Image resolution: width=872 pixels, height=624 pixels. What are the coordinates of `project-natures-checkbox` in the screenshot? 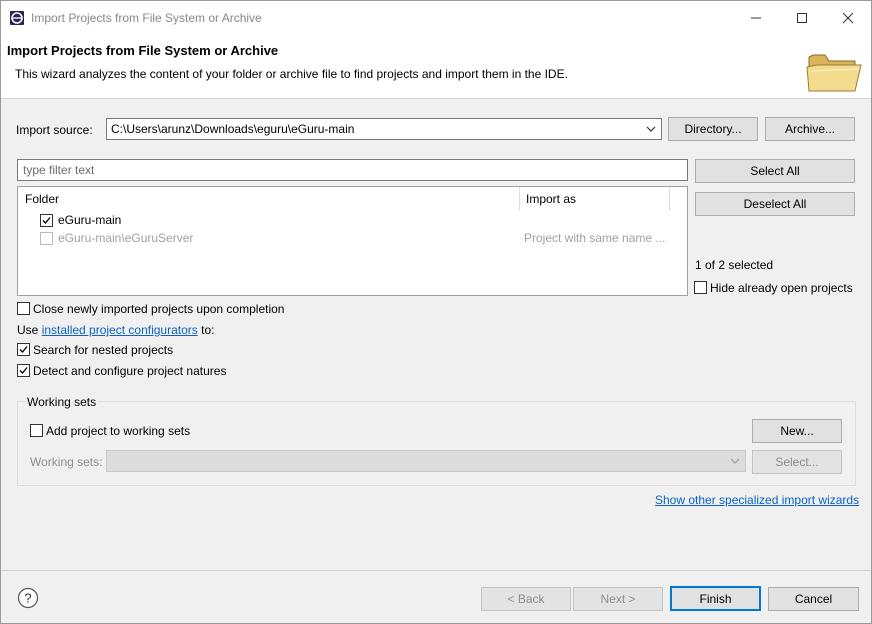 It's located at (23, 370).